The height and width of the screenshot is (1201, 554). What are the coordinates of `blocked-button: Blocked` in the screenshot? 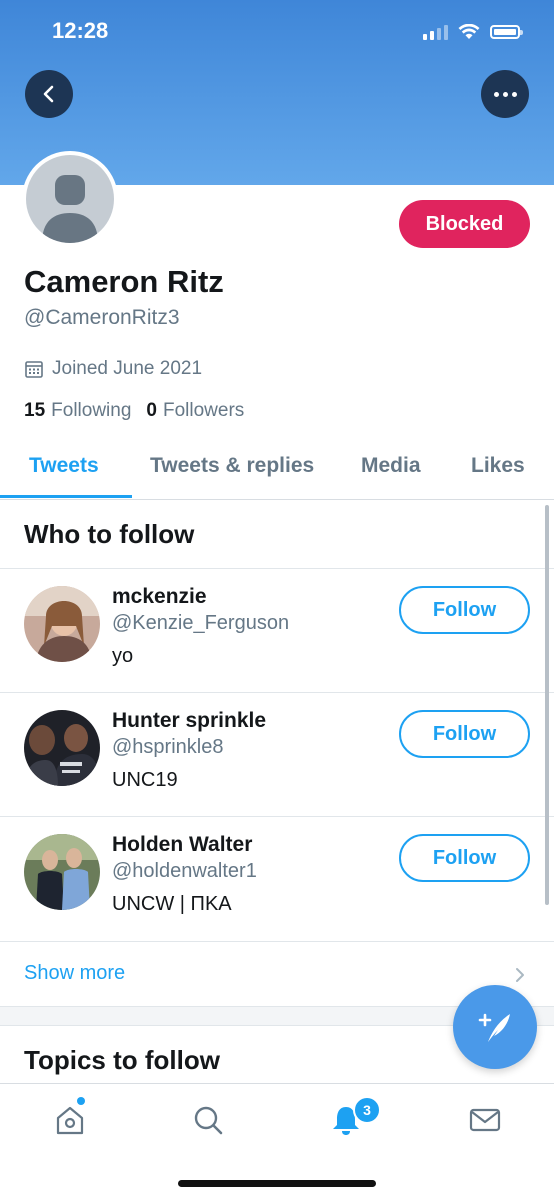 It's located at (464, 224).